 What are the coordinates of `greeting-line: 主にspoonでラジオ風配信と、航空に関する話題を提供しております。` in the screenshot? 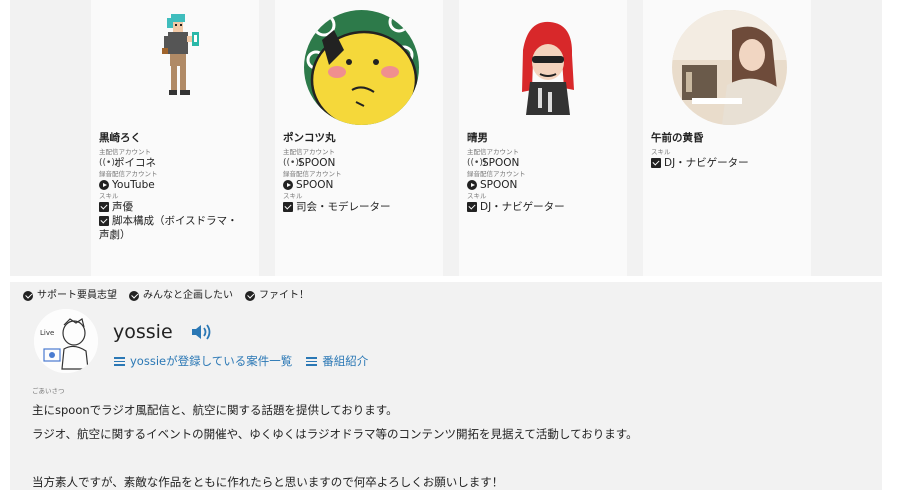 It's located at (215, 410).